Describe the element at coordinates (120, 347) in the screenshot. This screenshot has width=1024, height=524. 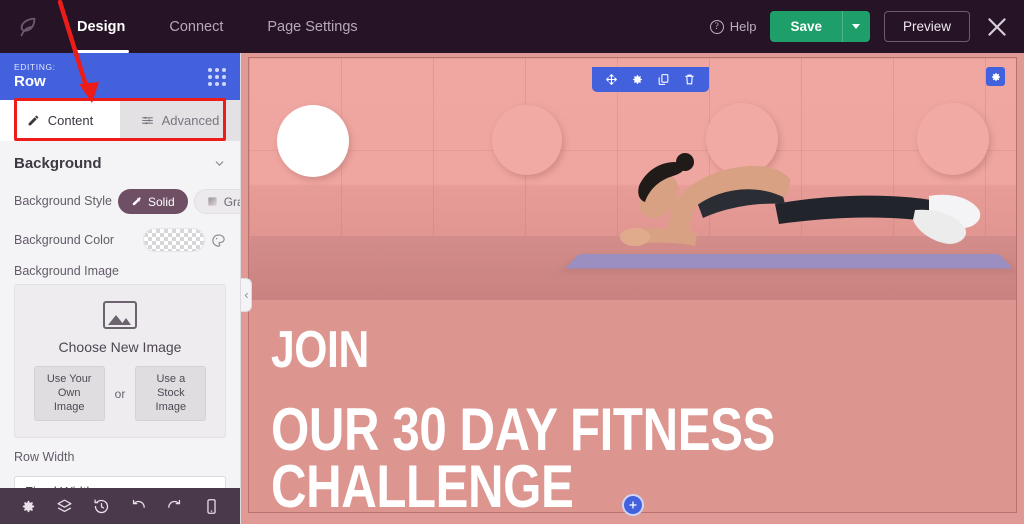
I see `choose-new-image-label: Choose New Image` at that location.